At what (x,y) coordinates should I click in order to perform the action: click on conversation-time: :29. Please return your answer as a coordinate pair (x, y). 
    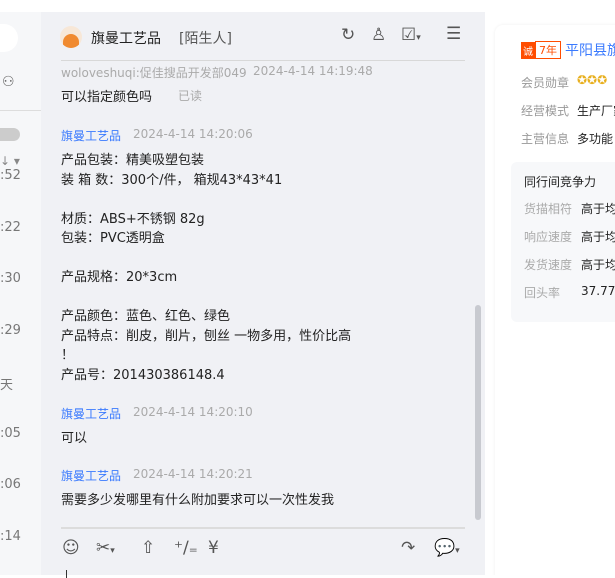
    Looking at the image, I should click on (10, 330).